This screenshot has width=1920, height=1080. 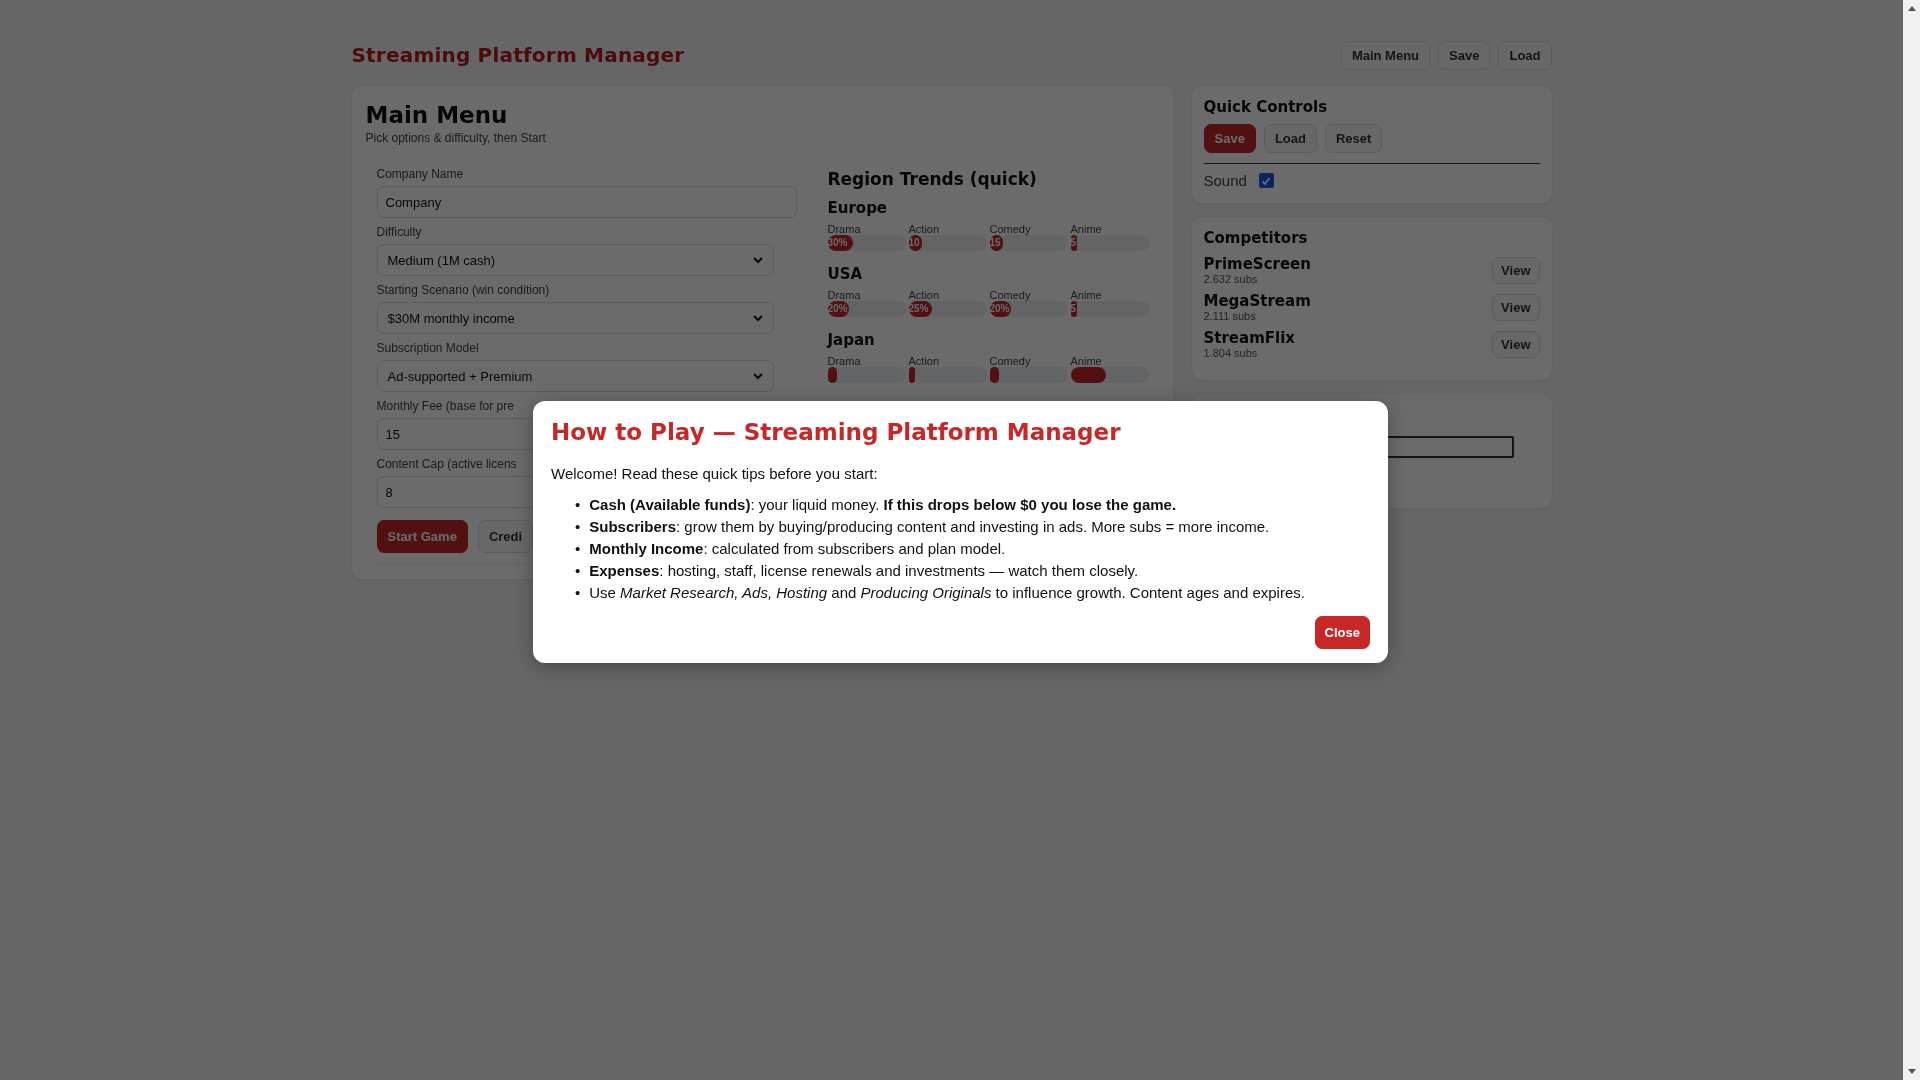 What do you see at coordinates (915, 243) in the screenshot?
I see `trend-bar-fill: 10` at bounding box center [915, 243].